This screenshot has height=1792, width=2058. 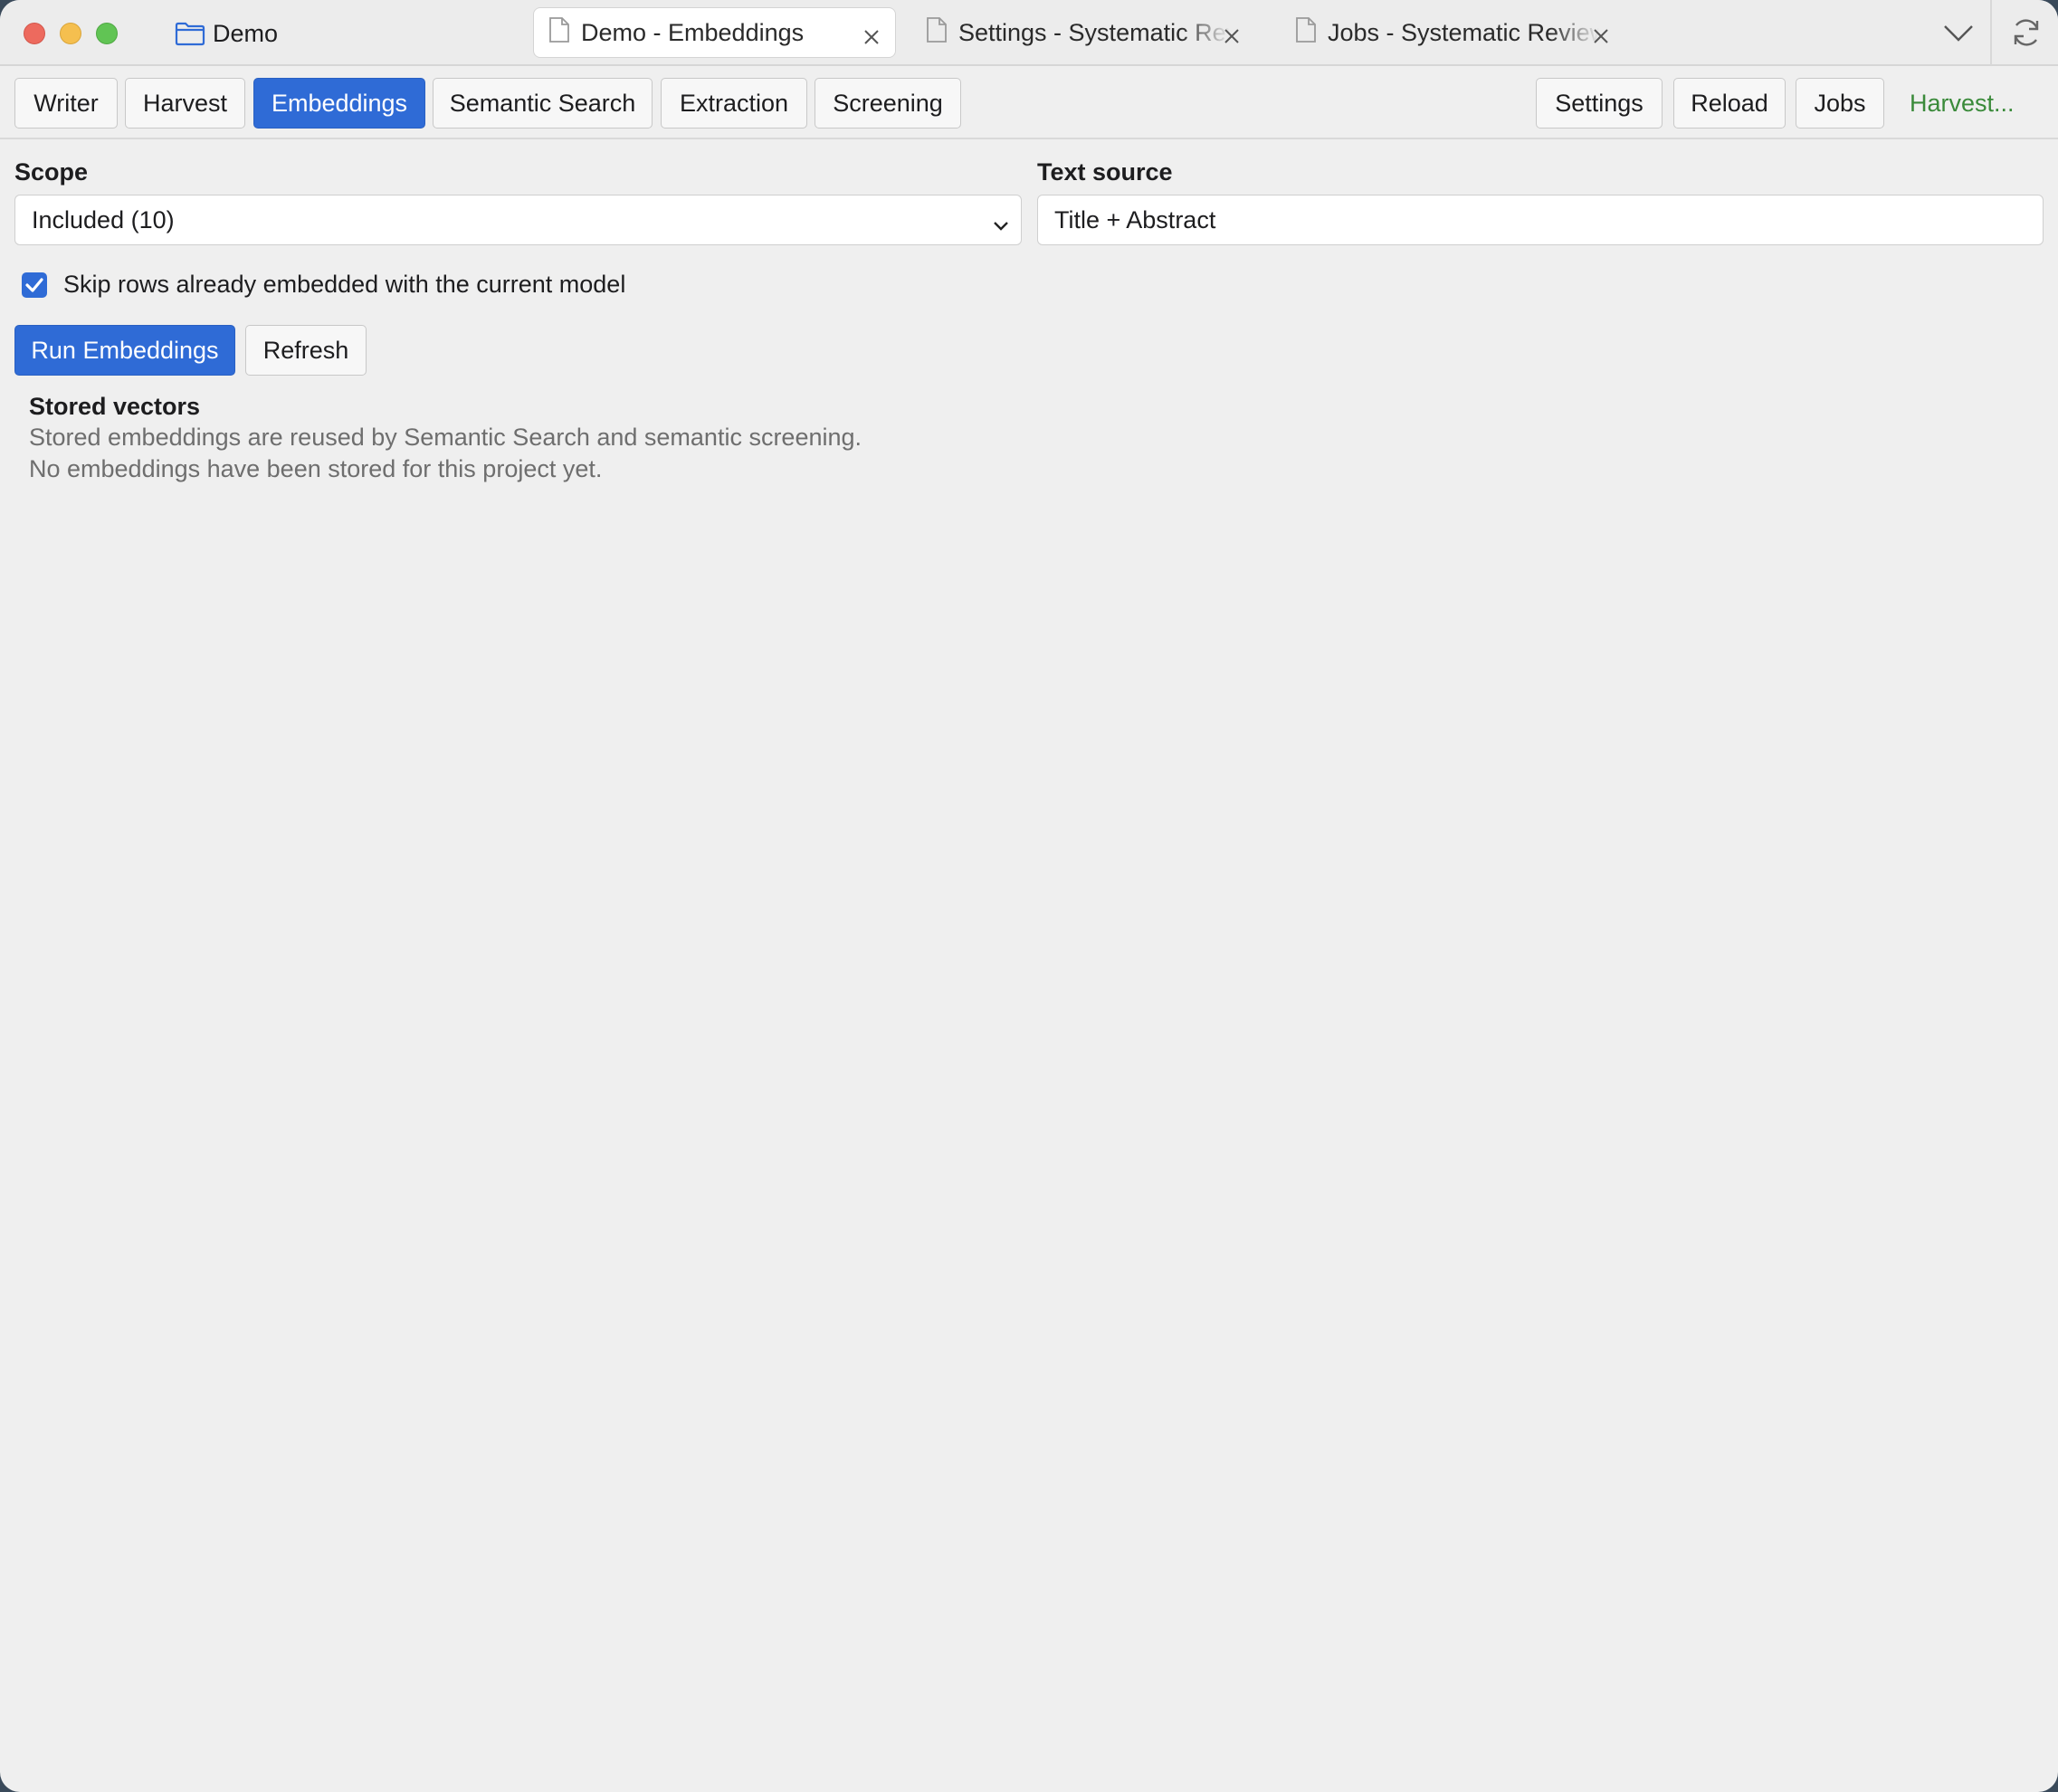 What do you see at coordinates (1599, 103) in the screenshot?
I see `settings-button: Settings` at bounding box center [1599, 103].